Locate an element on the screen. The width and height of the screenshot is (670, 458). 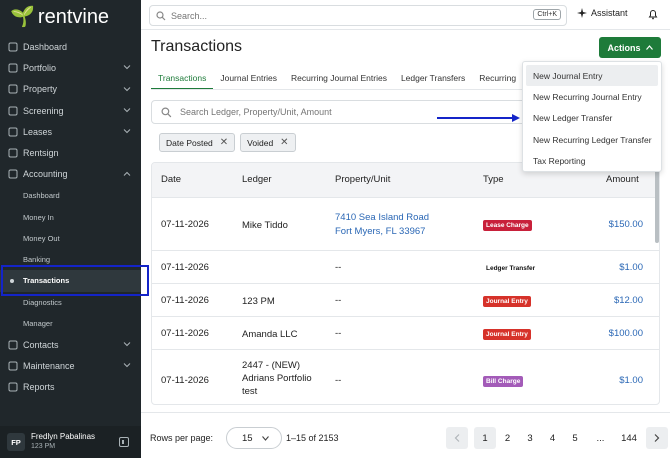
user-check-icon is located at coordinates (13, 111).